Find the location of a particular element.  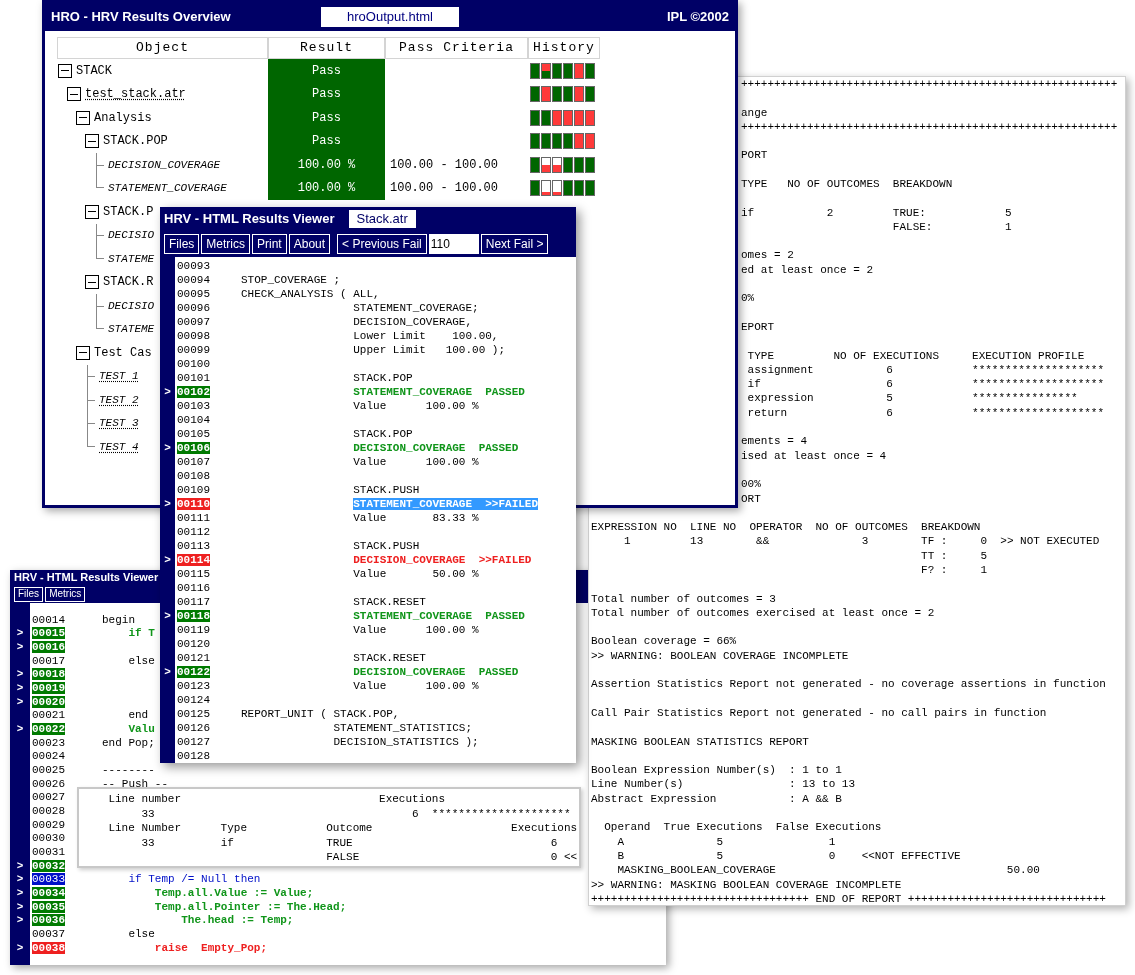

code-text: STACK.POP is located at coordinates (383, 378).